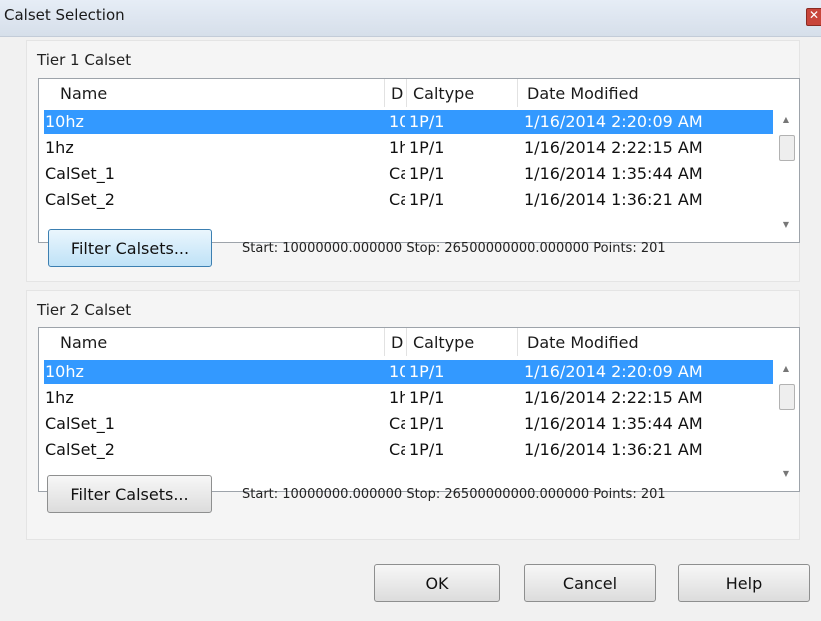 The image size is (821, 621). I want to click on title-bar: Calset Selection ✕, so click(410, 18).